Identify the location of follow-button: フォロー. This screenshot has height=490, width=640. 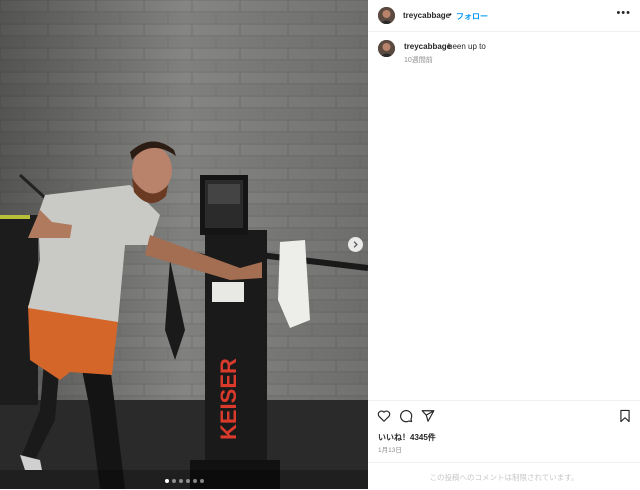
(472, 16).